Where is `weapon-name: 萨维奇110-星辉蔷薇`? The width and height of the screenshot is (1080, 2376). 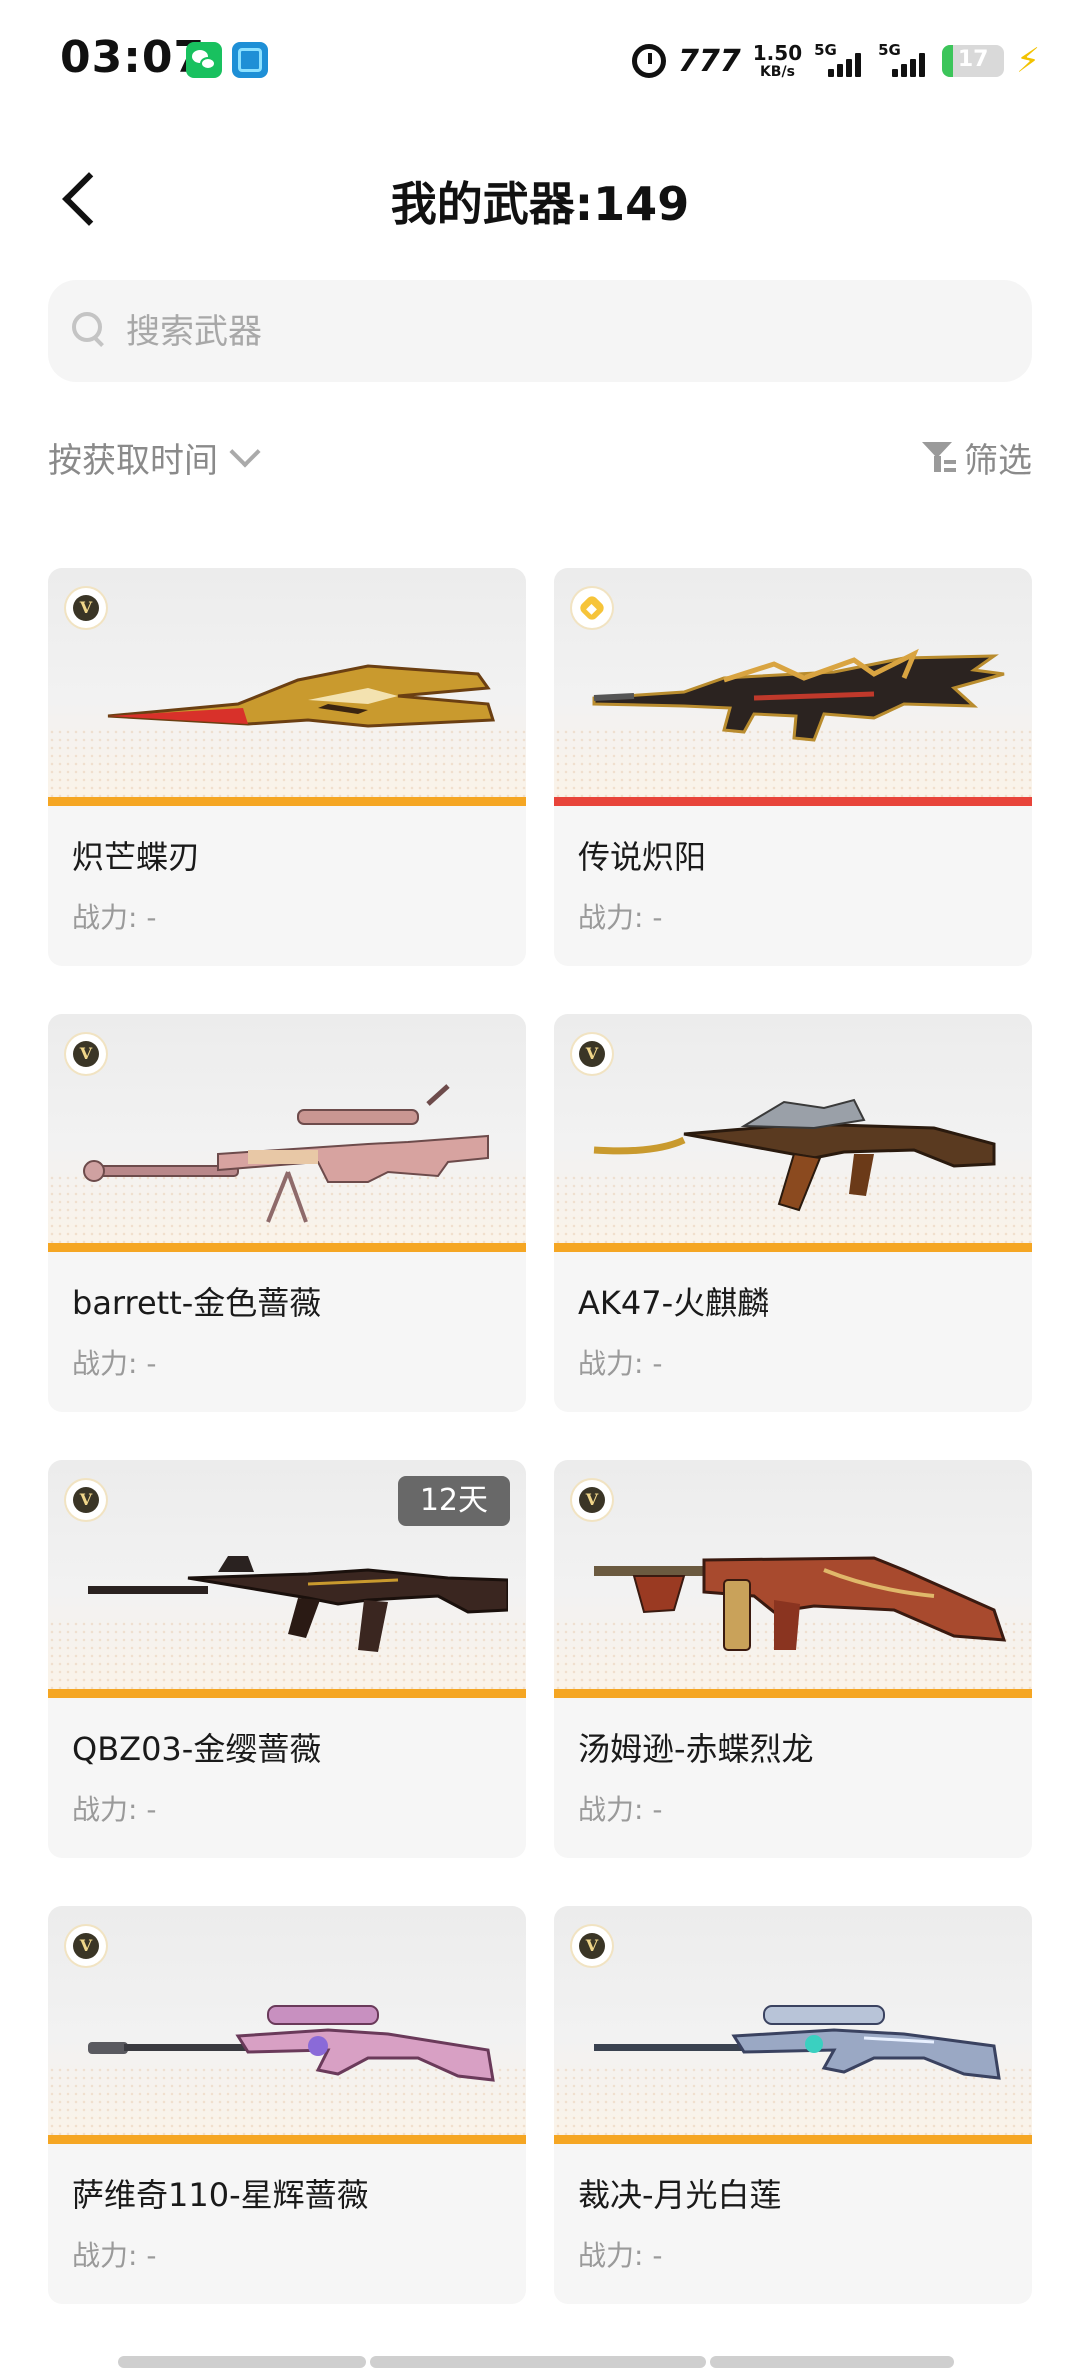 weapon-name: 萨维奇110-星辉蔷薇 is located at coordinates (220, 2195).